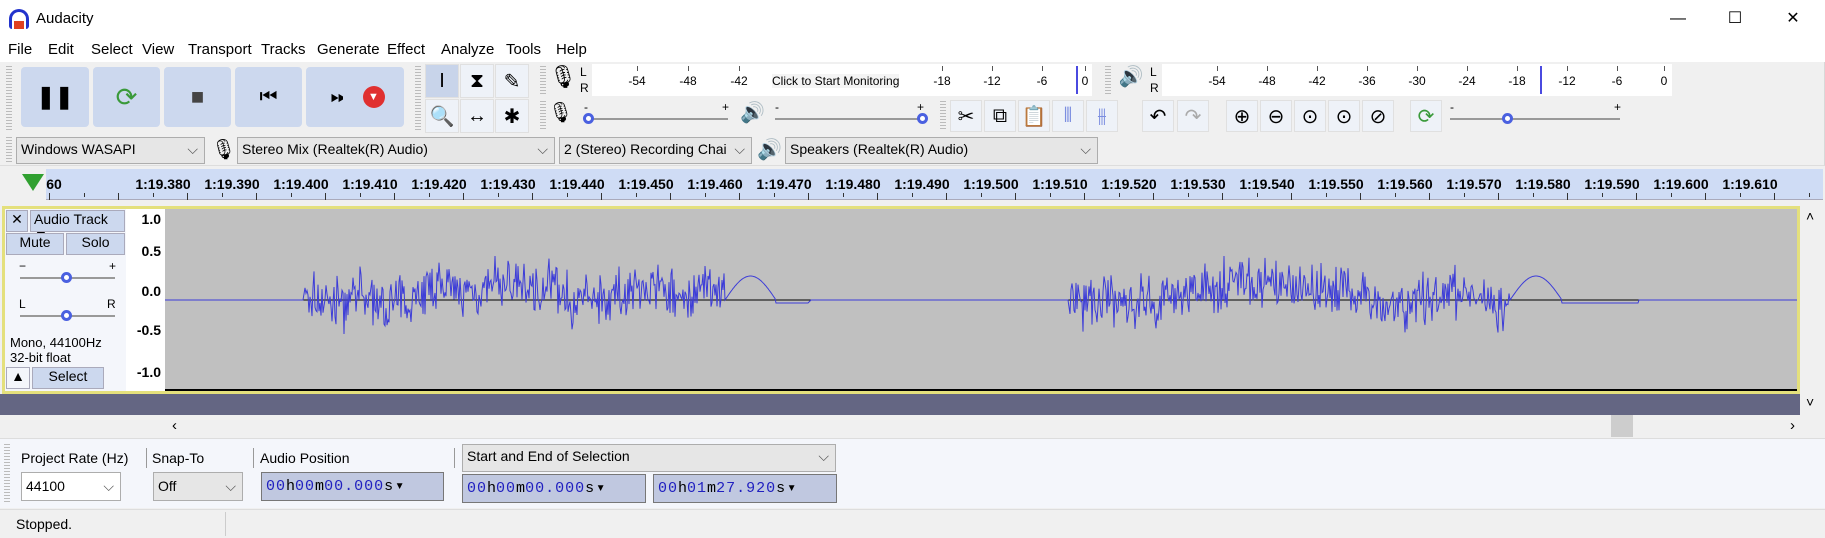  Describe the element at coordinates (18, 378) in the screenshot. I see `collapse-button: ▲` at that location.